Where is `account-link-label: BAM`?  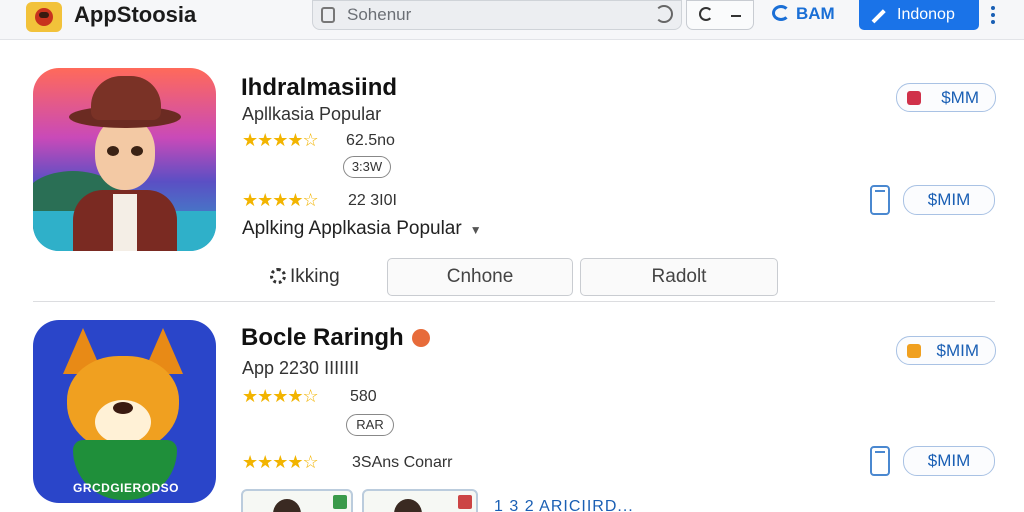 account-link-label: BAM is located at coordinates (815, 13).